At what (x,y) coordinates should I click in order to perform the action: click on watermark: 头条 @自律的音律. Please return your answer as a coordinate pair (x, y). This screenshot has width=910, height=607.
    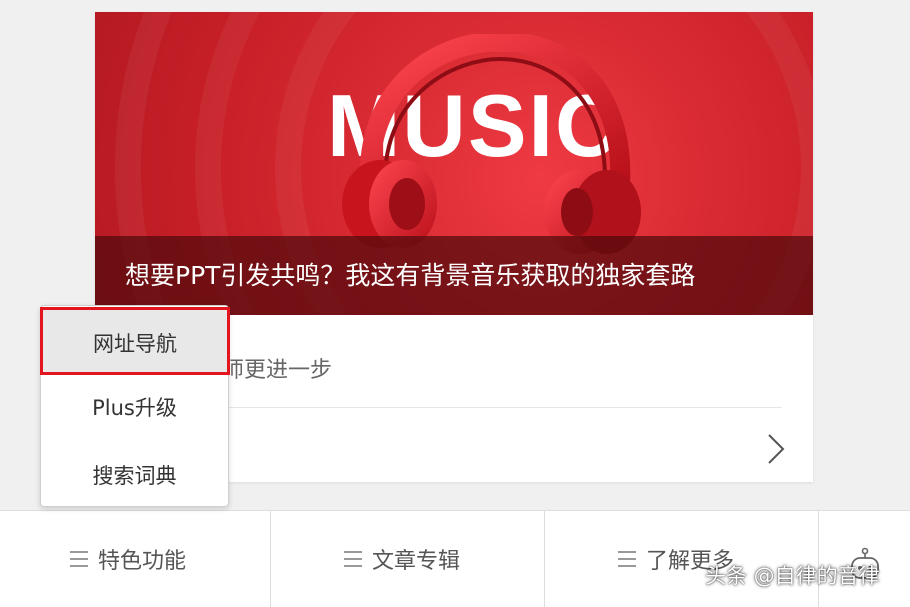
    Looking at the image, I should click on (792, 576).